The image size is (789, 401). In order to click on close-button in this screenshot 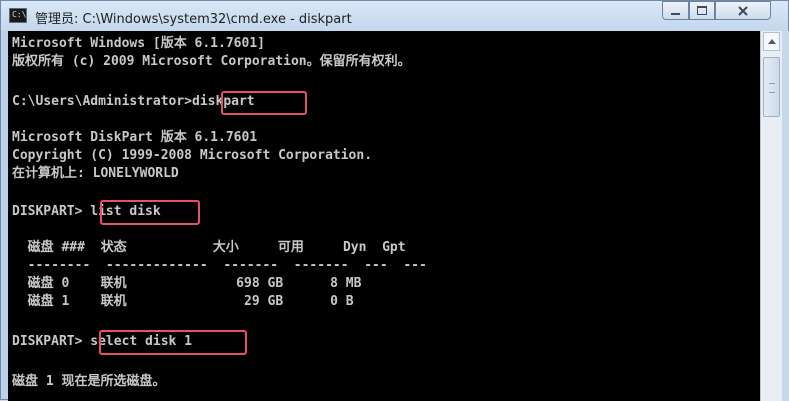, I will do `click(743, 10)`.